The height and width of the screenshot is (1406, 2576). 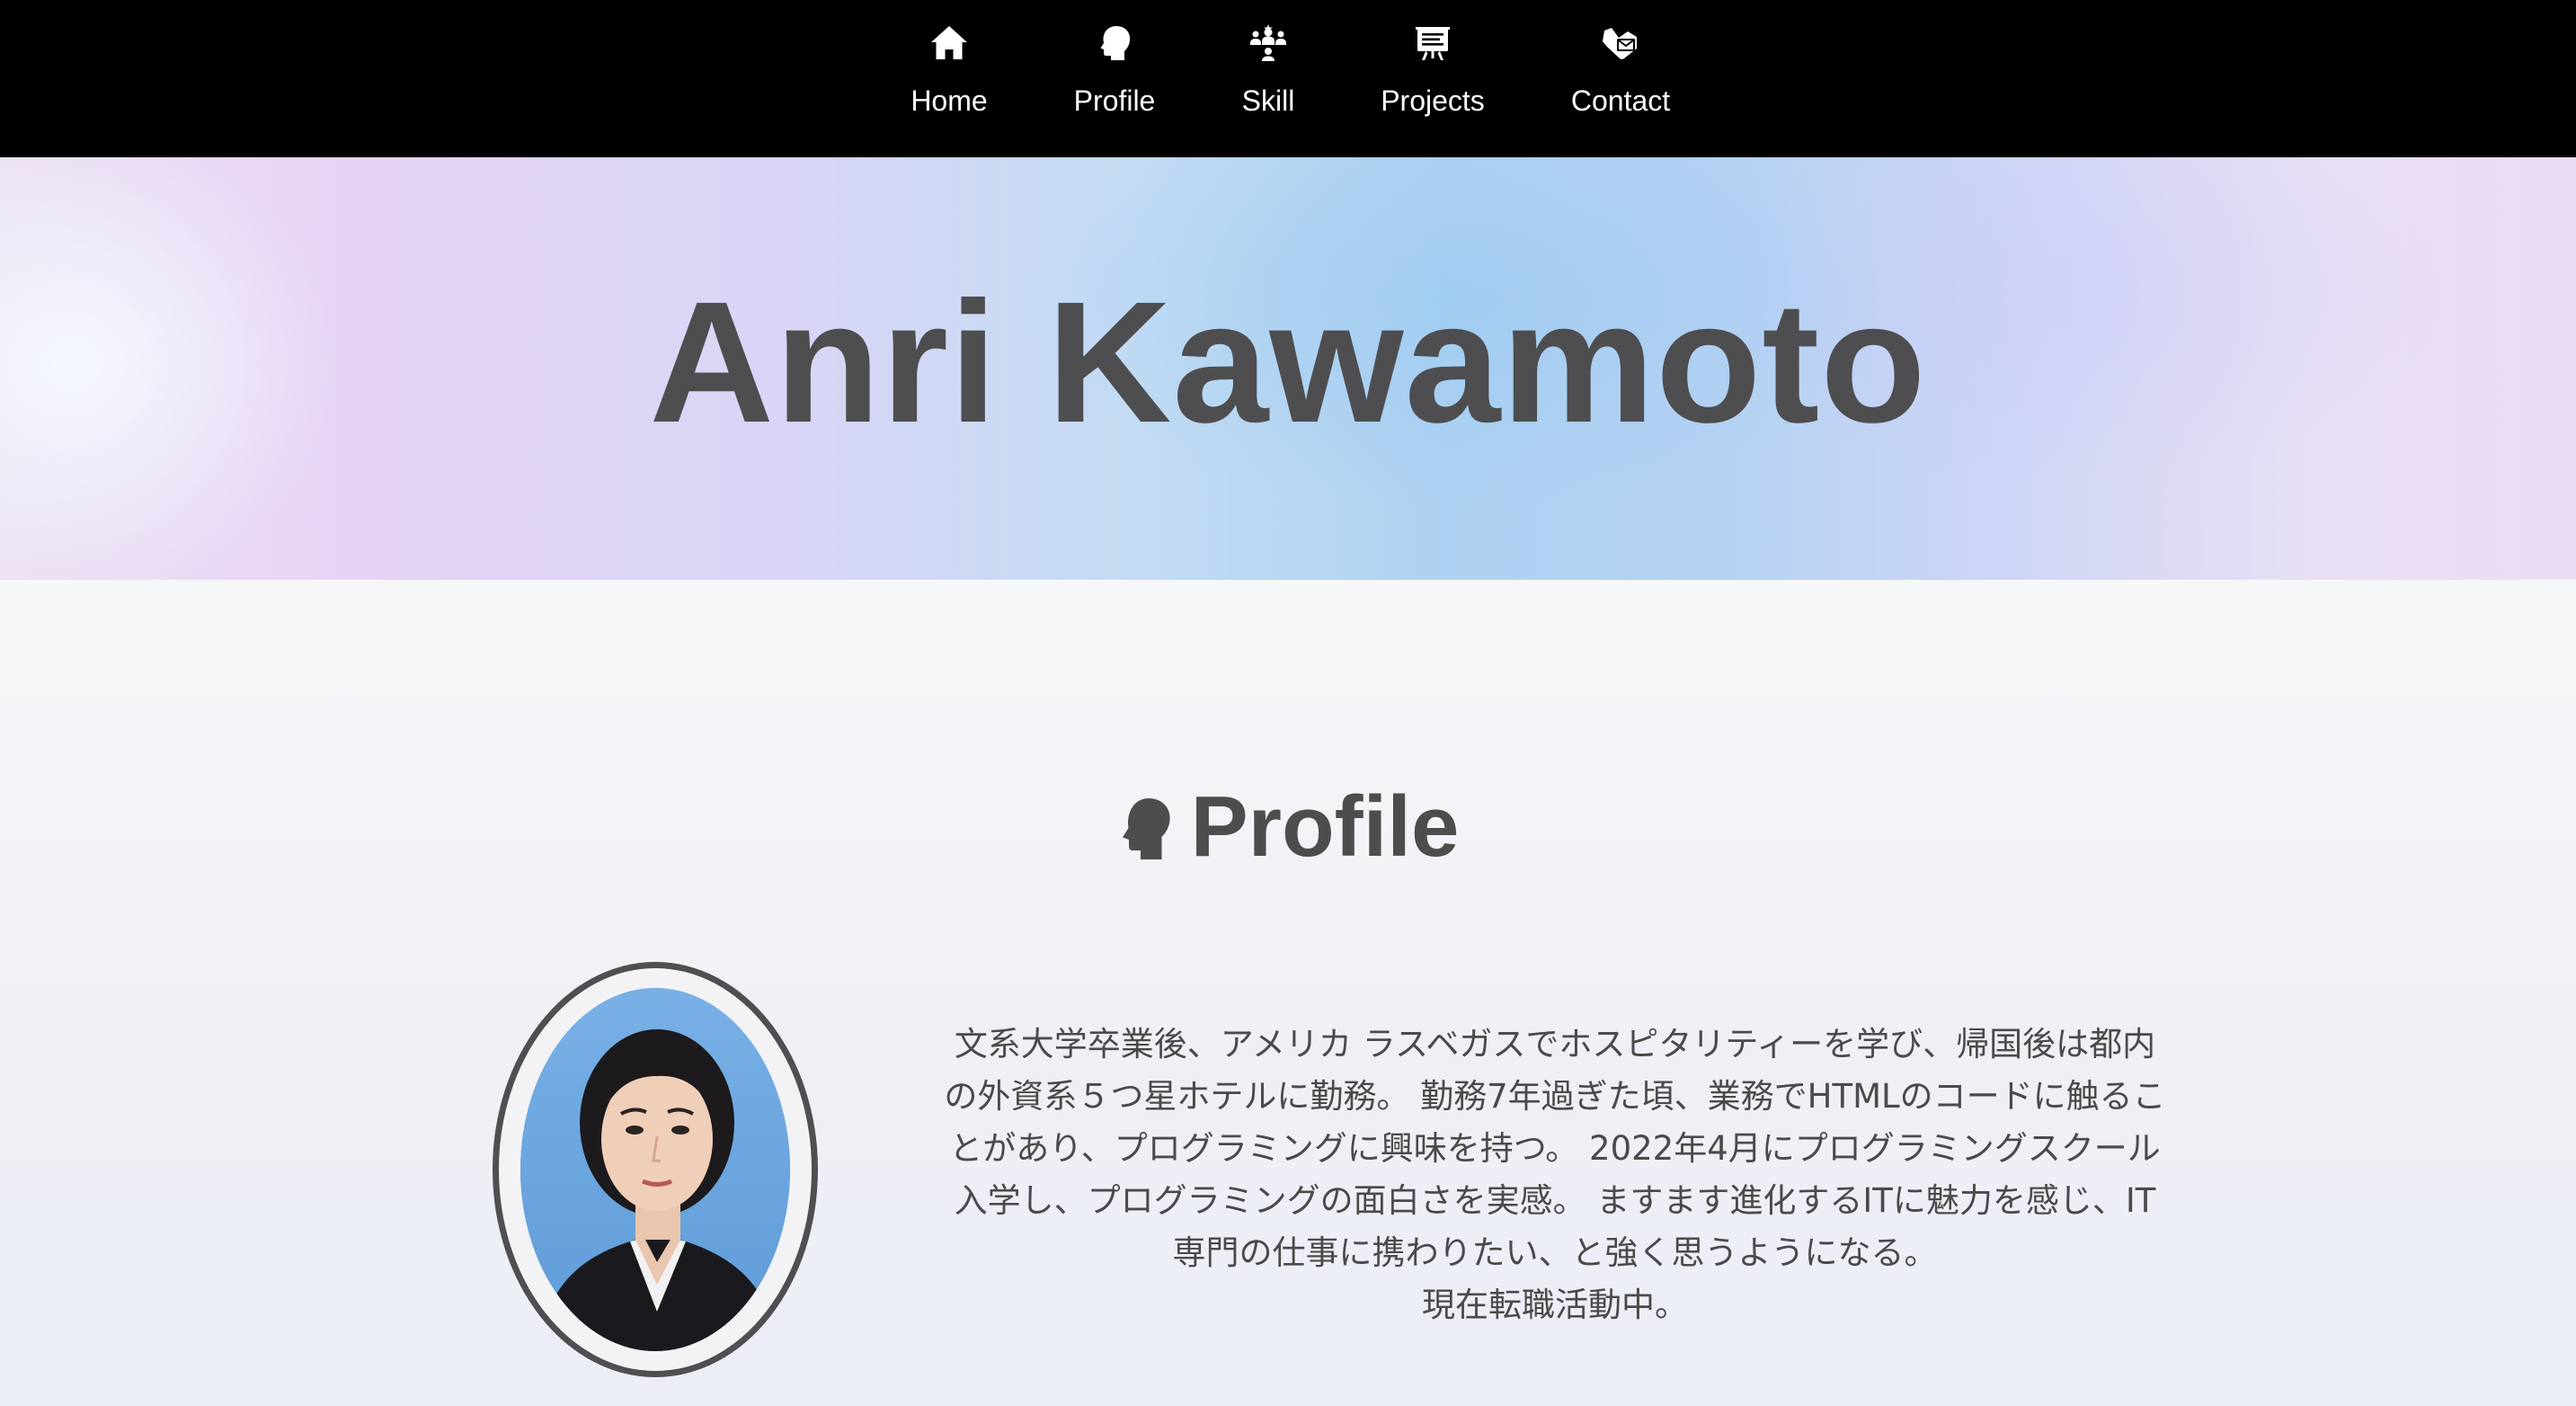 I want to click on home-icon, so click(x=949, y=43).